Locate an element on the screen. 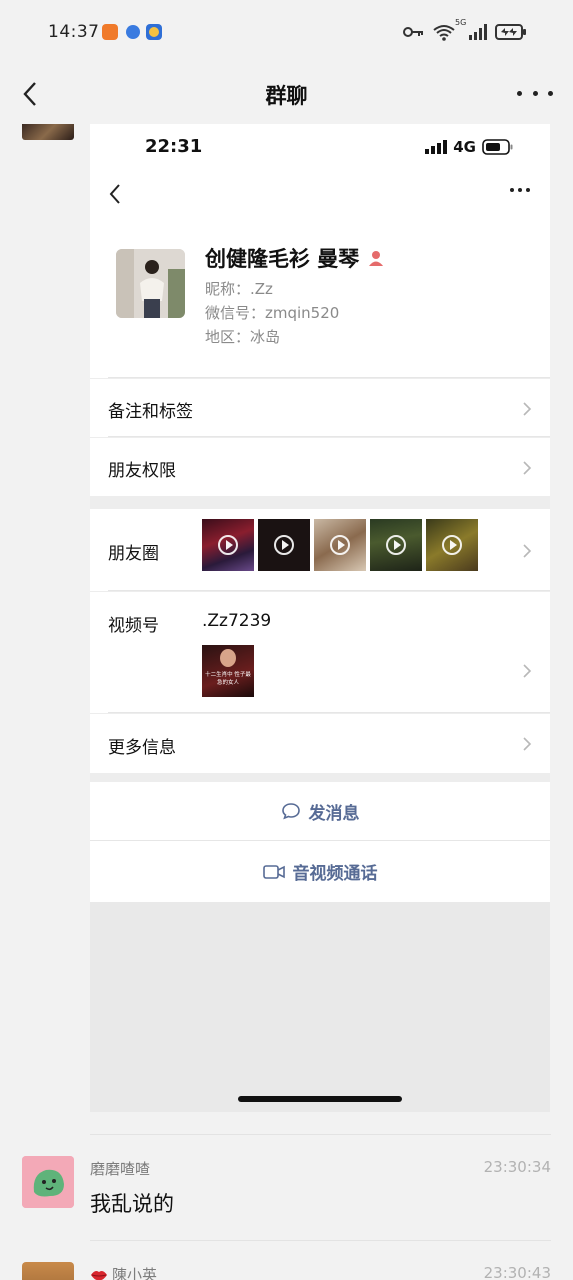 This screenshot has width=573, height=1280. message-sender: 磨磨喳喳 is located at coordinates (120, 1169).